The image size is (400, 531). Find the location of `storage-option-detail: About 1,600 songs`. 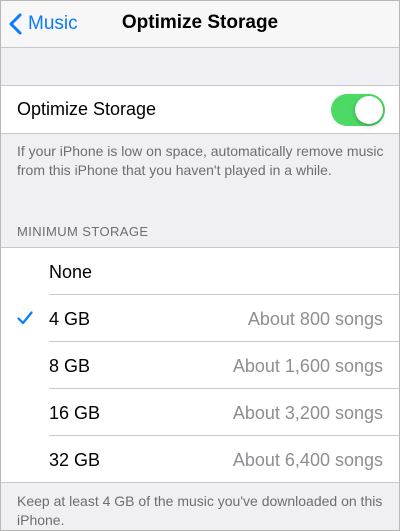

storage-option-detail: About 1,600 songs is located at coordinates (307, 366).